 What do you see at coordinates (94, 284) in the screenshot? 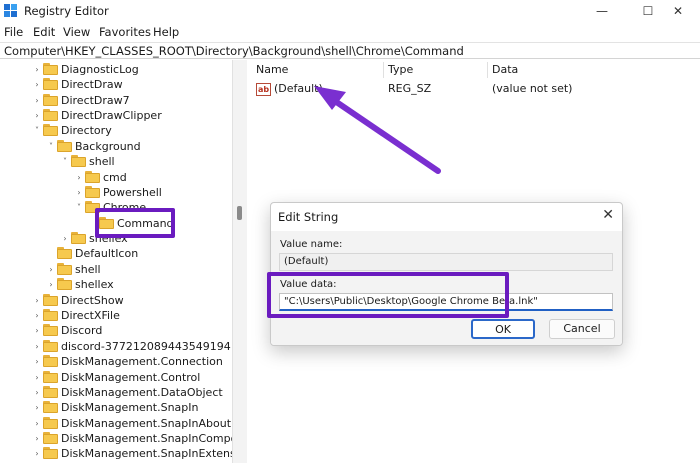
I see `tree-item-label: shellex` at bounding box center [94, 284].